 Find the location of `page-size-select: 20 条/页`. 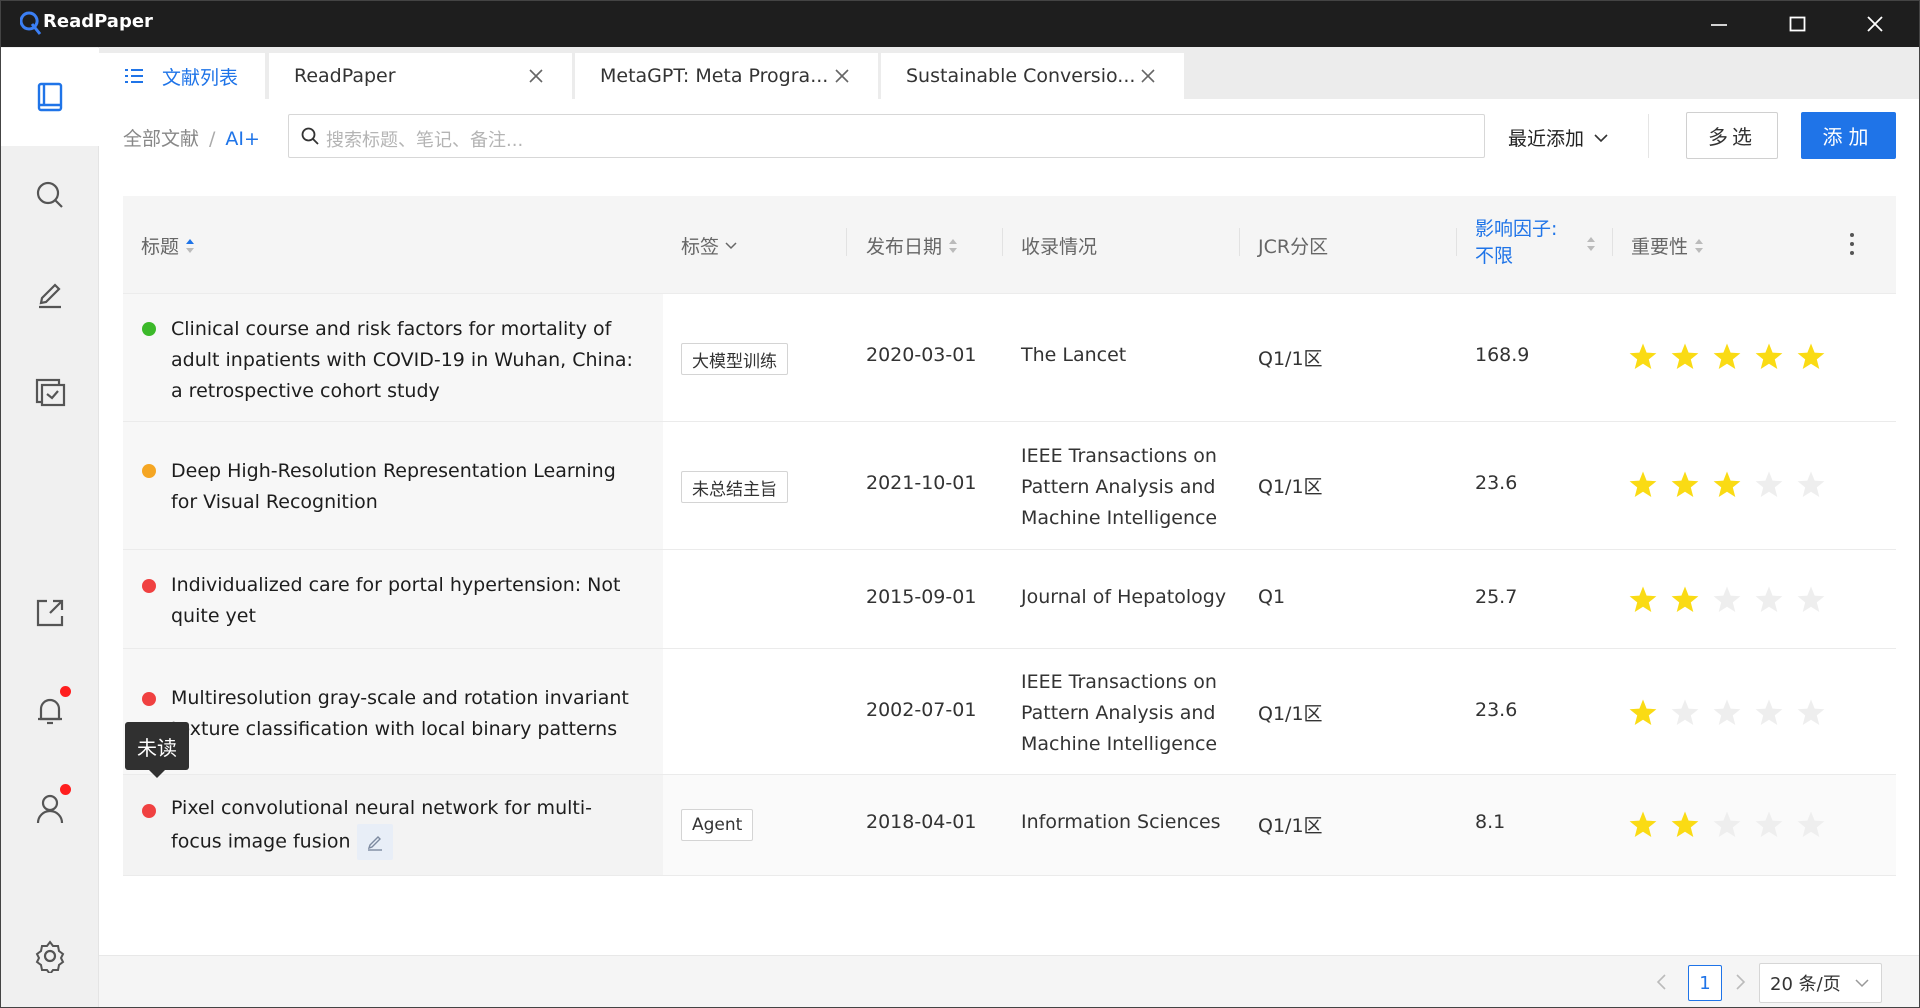

page-size-select: 20 条/页 is located at coordinates (1820, 983).